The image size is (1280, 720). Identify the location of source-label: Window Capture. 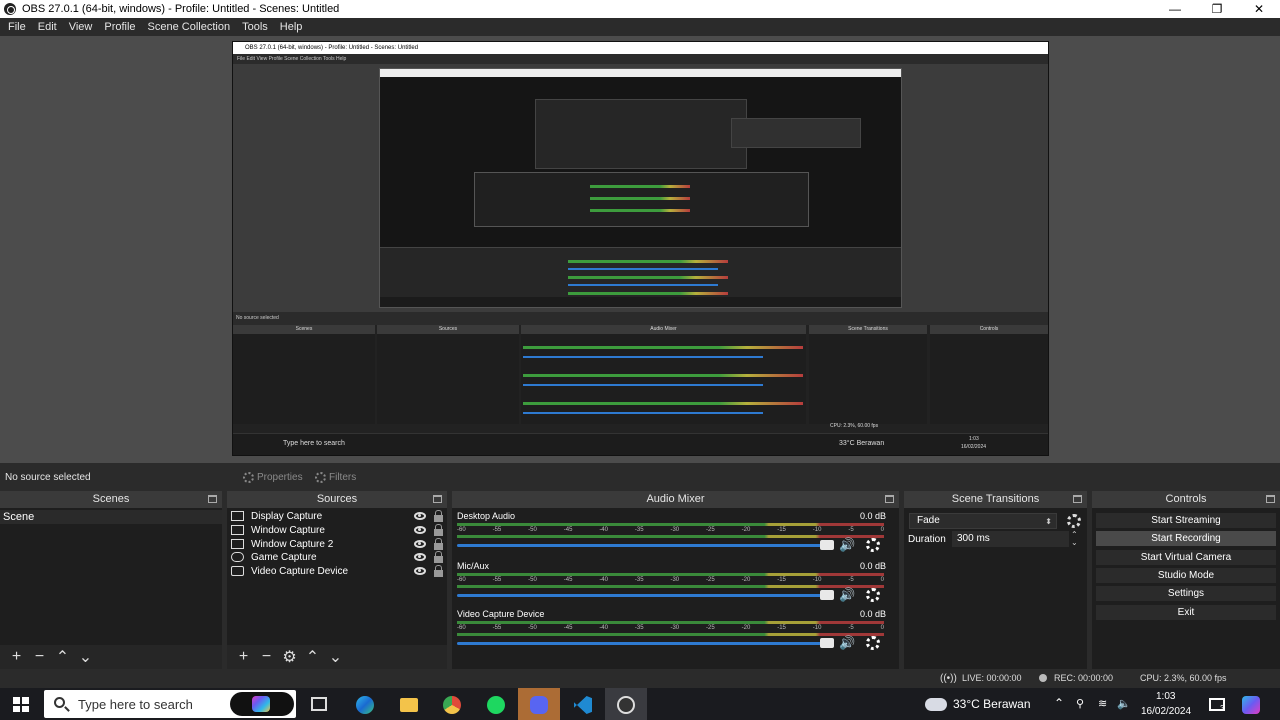
(288, 530).